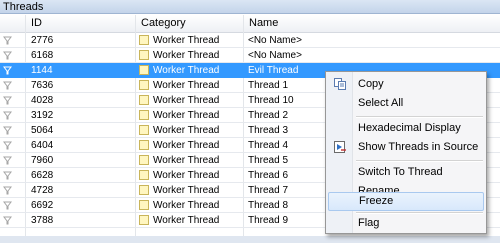 The width and height of the screenshot is (500, 243). What do you see at coordinates (42, 130) in the screenshot?
I see `thread-id: 5064` at bounding box center [42, 130].